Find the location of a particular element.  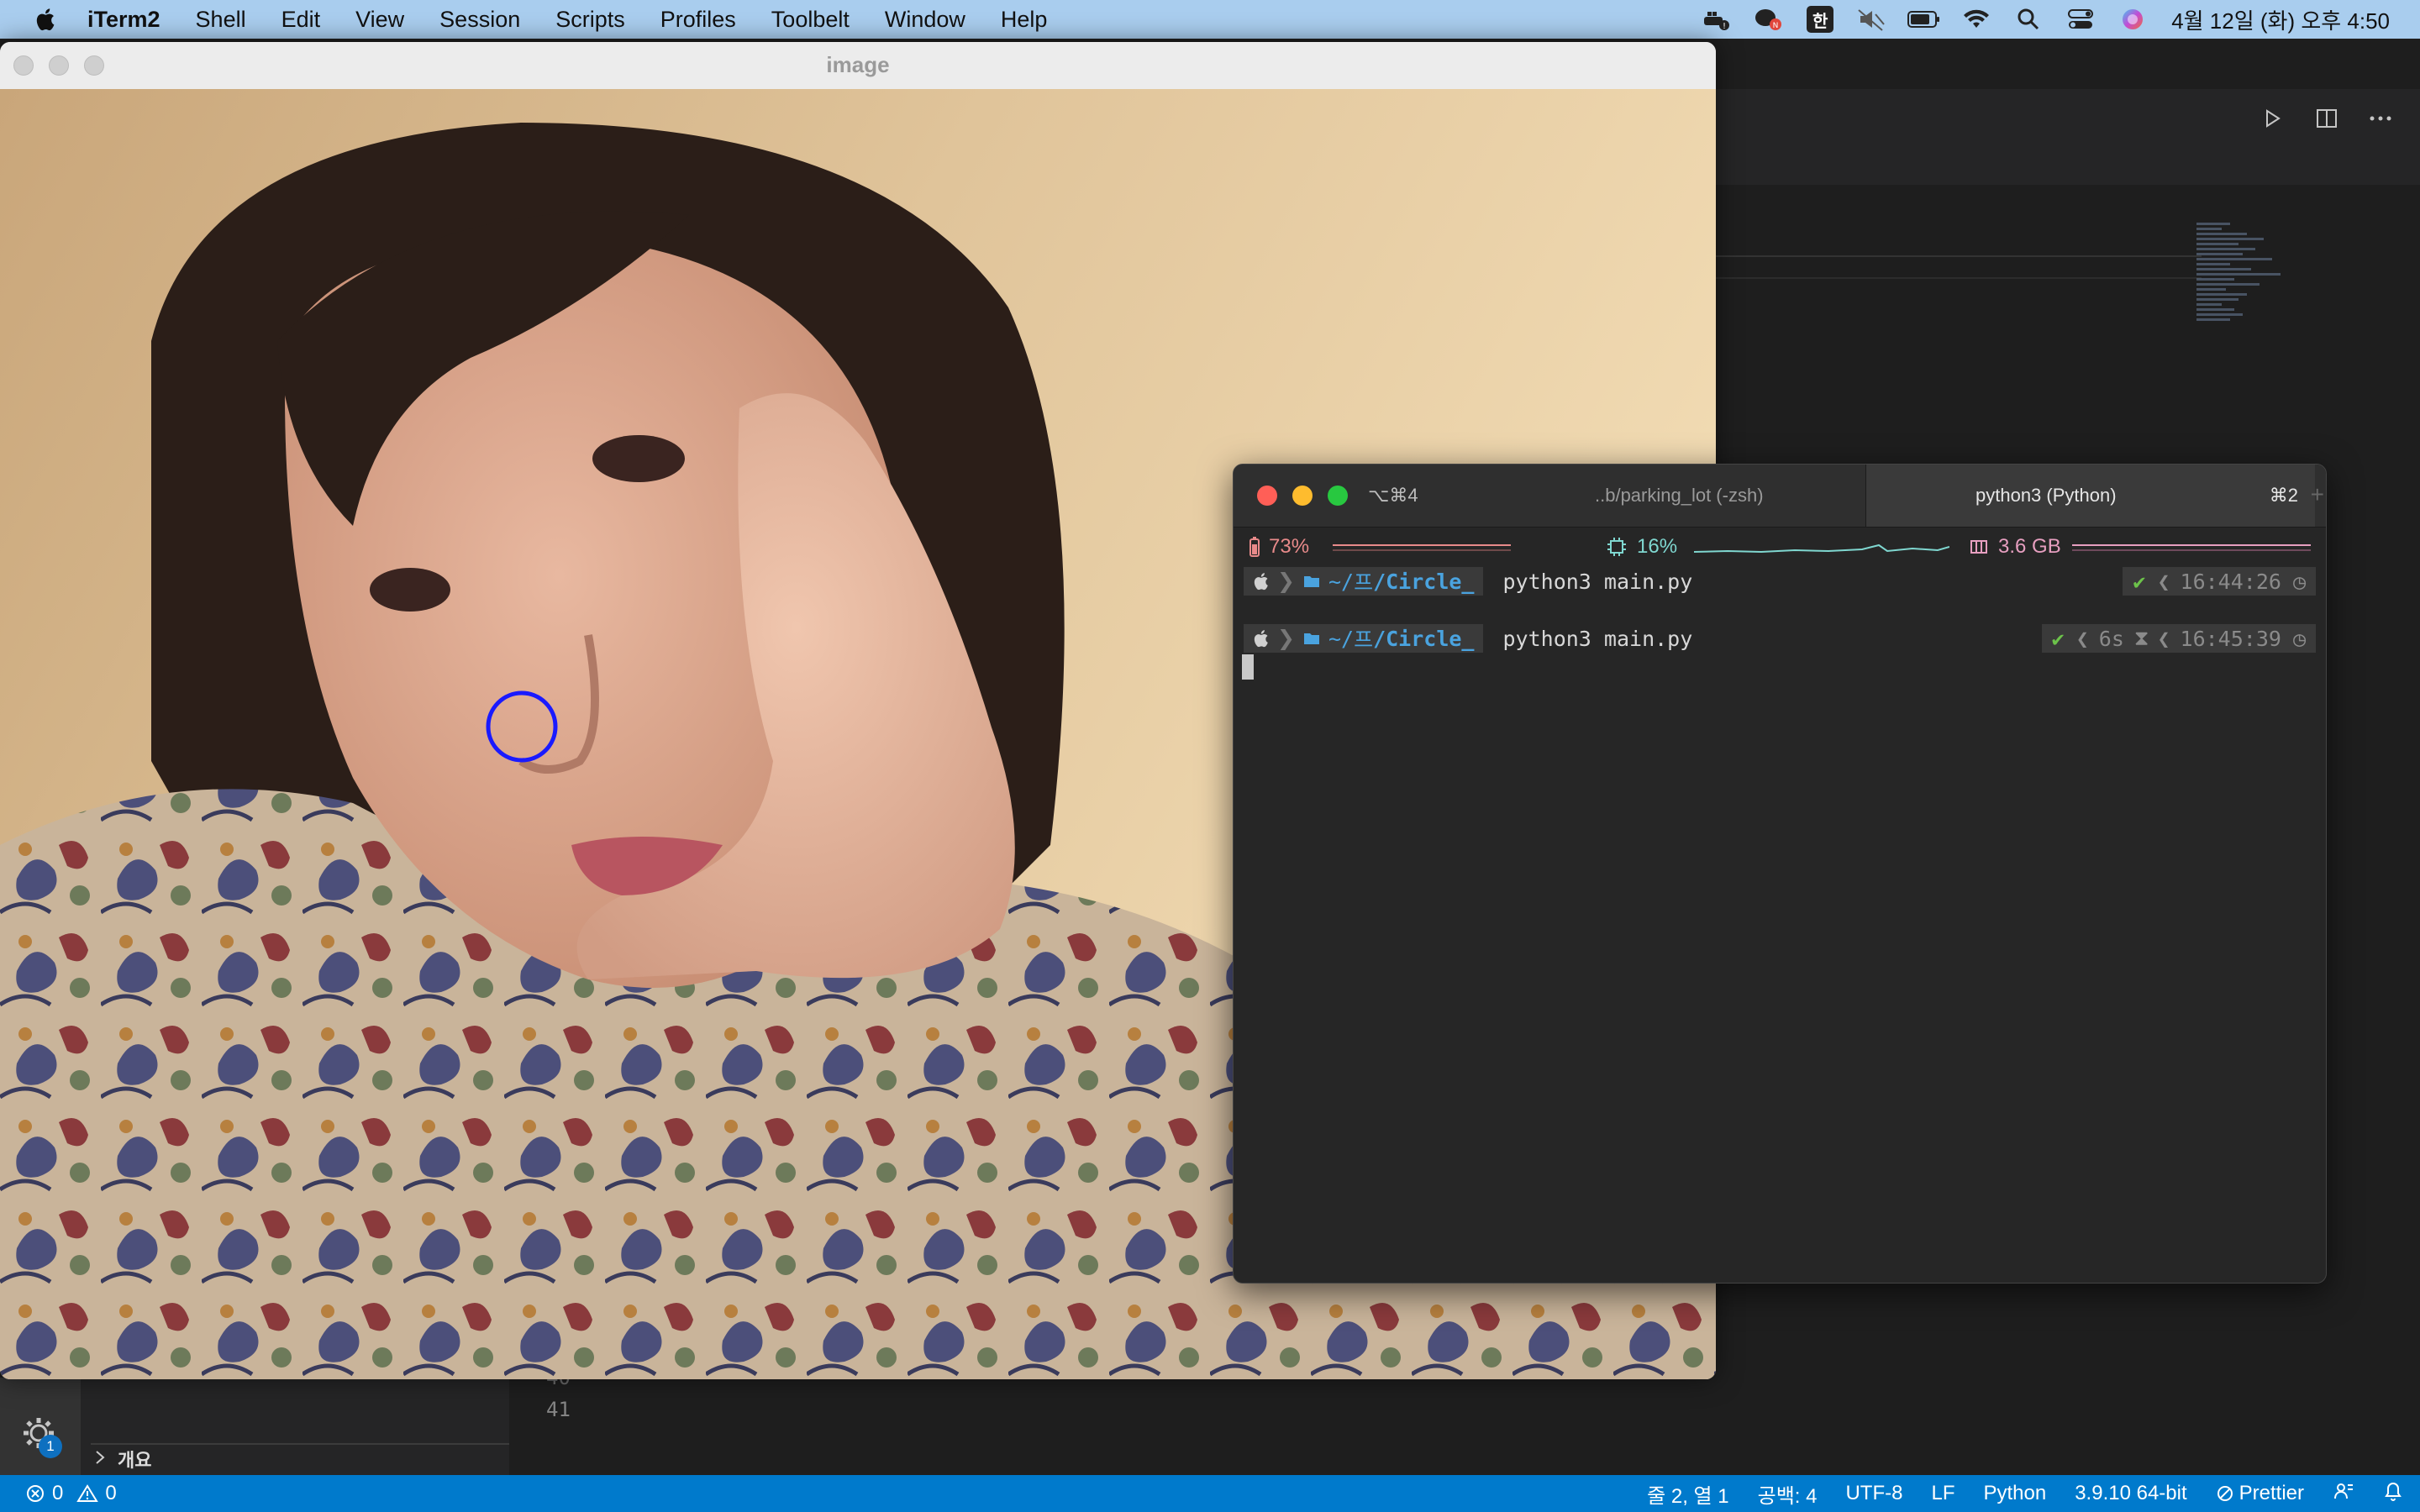

indentation: 공백: 4 is located at coordinates (1788, 1494).